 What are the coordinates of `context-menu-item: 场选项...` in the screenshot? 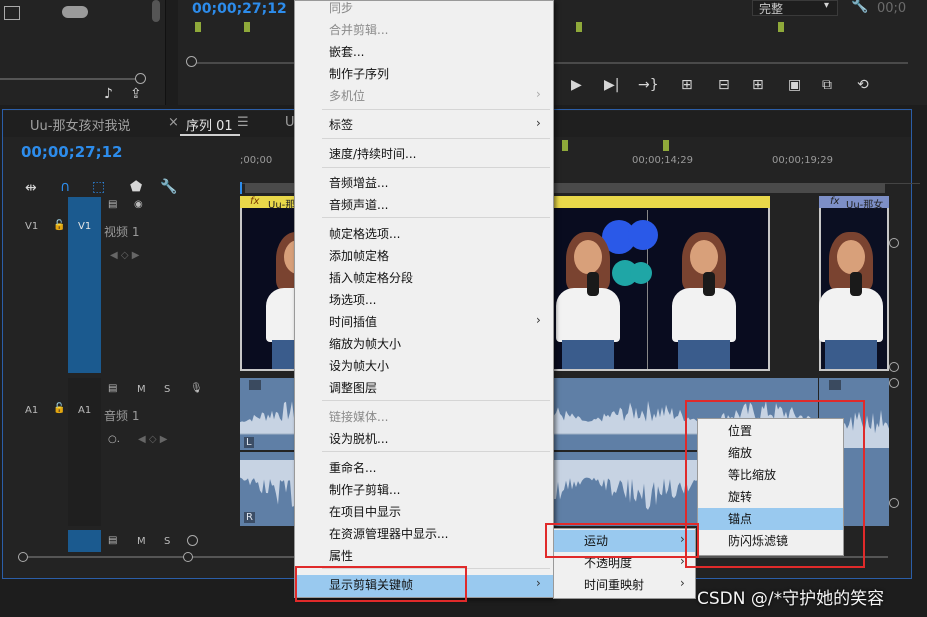 It's located at (352, 300).